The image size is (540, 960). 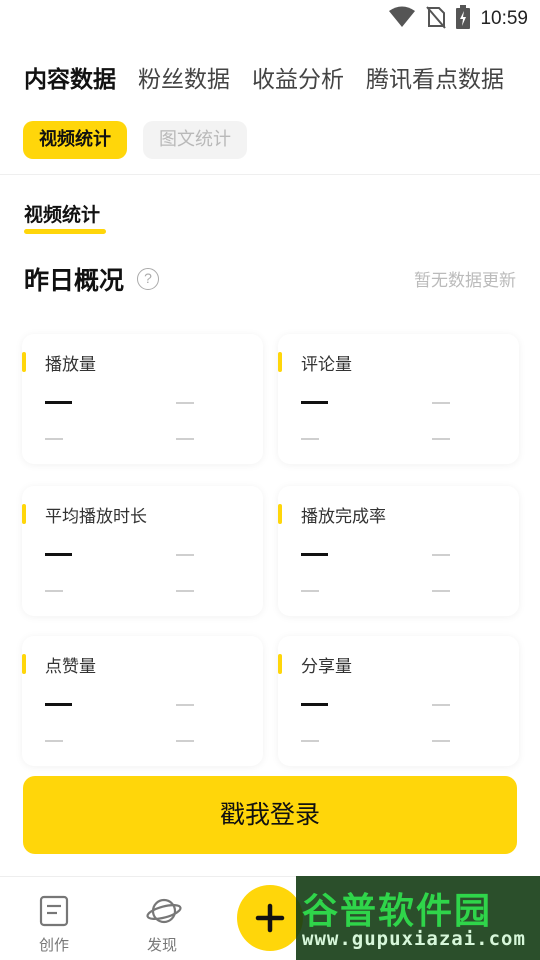 What do you see at coordinates (135, 140) in the screenshot?
I see `sub-tab-bar: 视频统计 图文统计` at bounding box center [135, 140].